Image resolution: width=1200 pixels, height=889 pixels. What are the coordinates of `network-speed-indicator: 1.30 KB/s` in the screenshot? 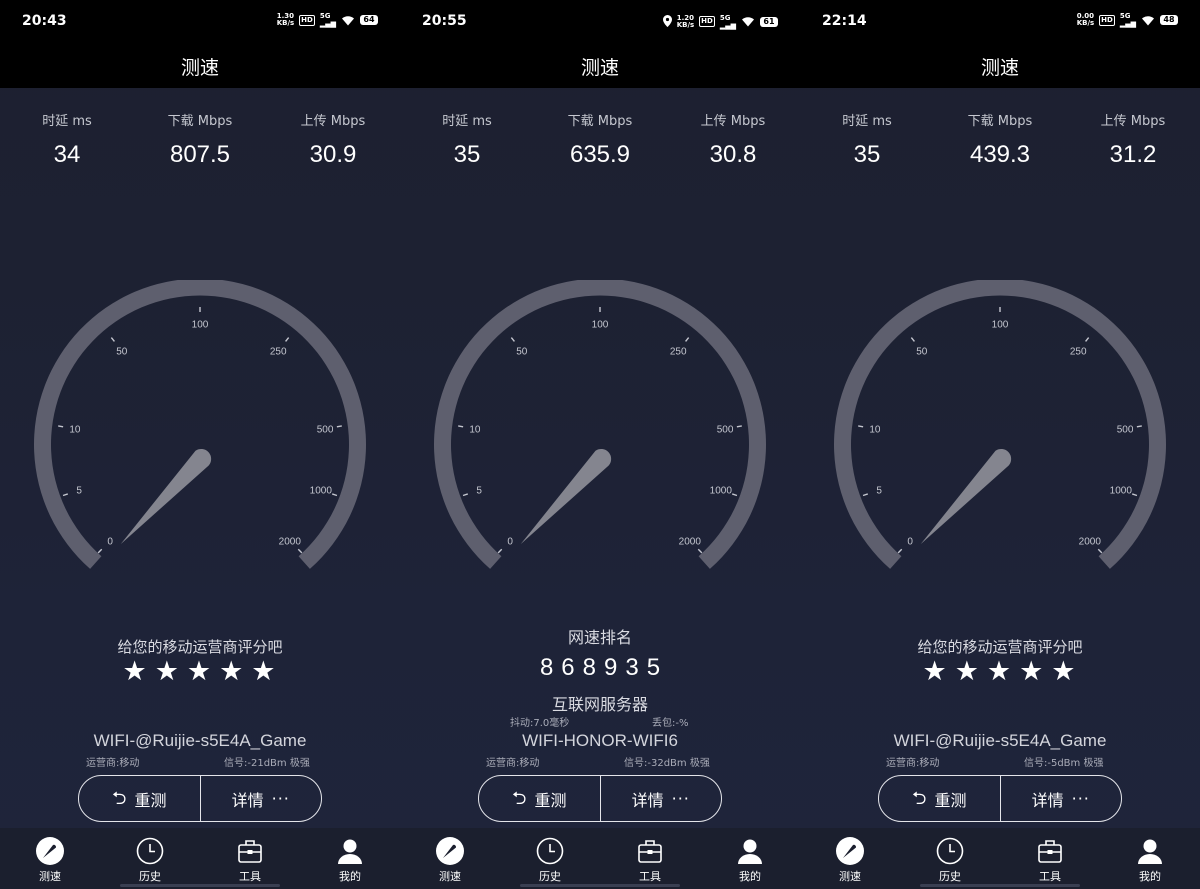 It's located at (285, 19).